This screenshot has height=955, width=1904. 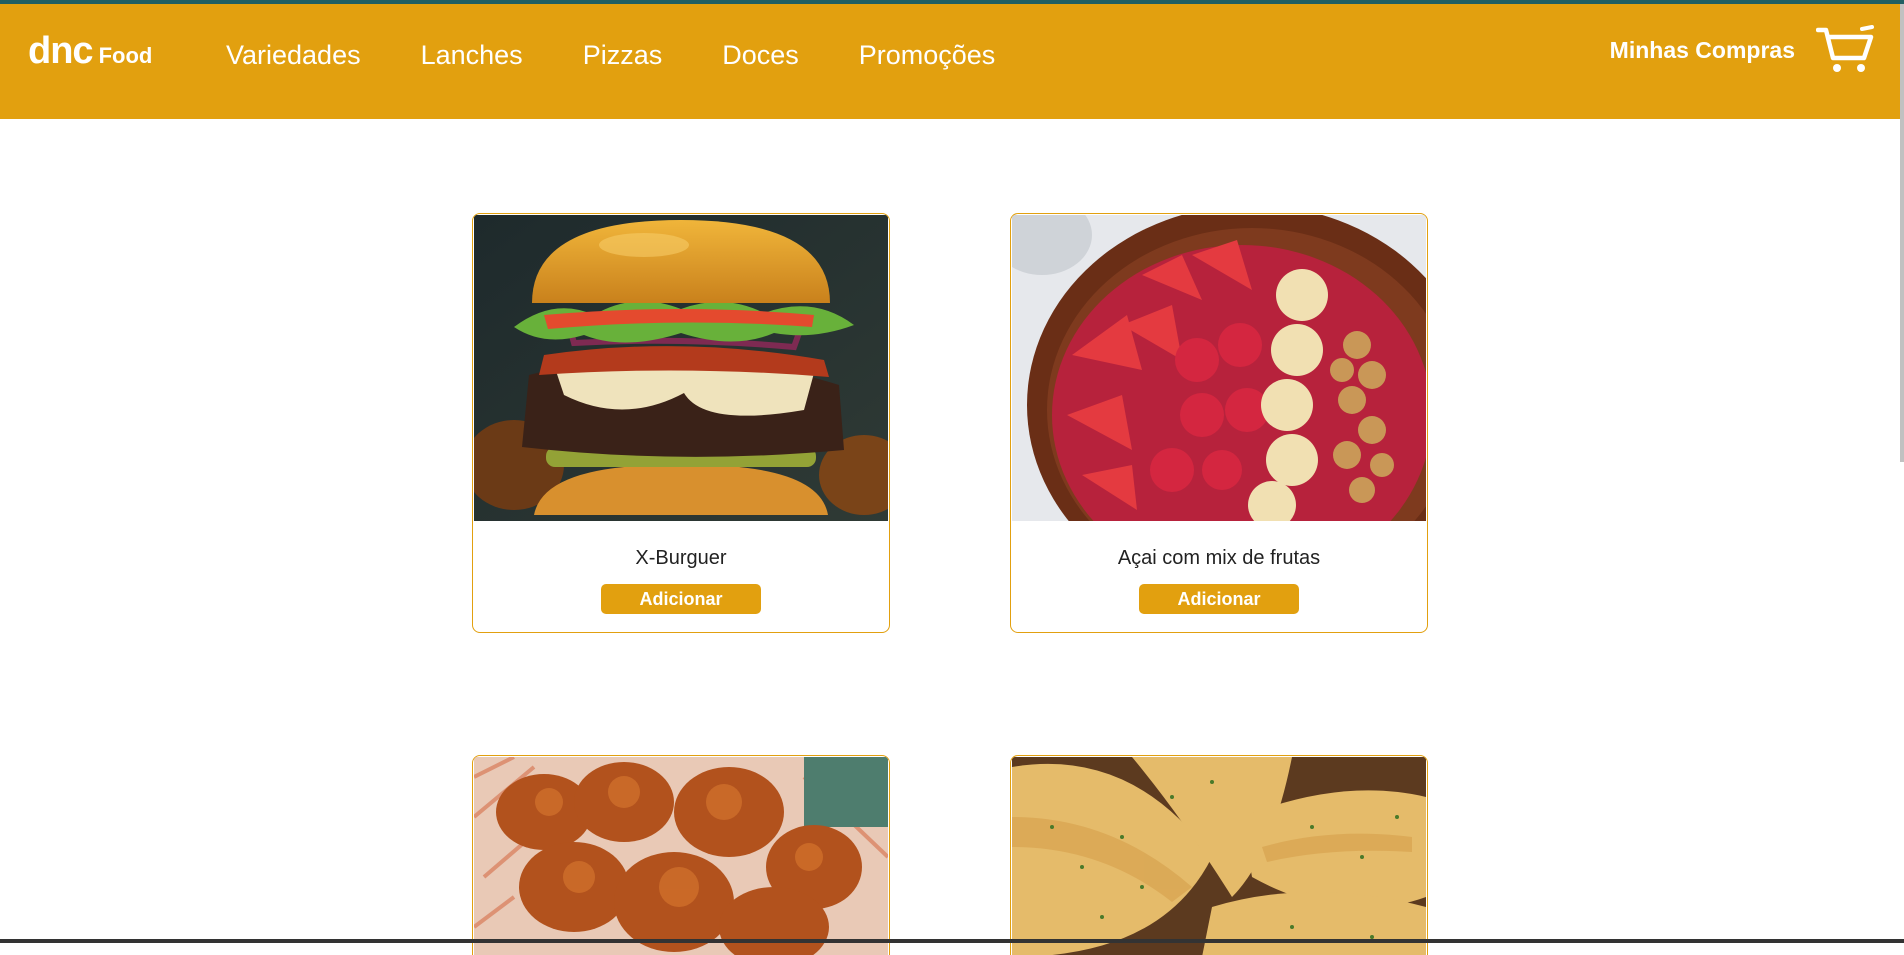 I want to click on nav-promocoes: Promoções, so click(x=927, y=55).